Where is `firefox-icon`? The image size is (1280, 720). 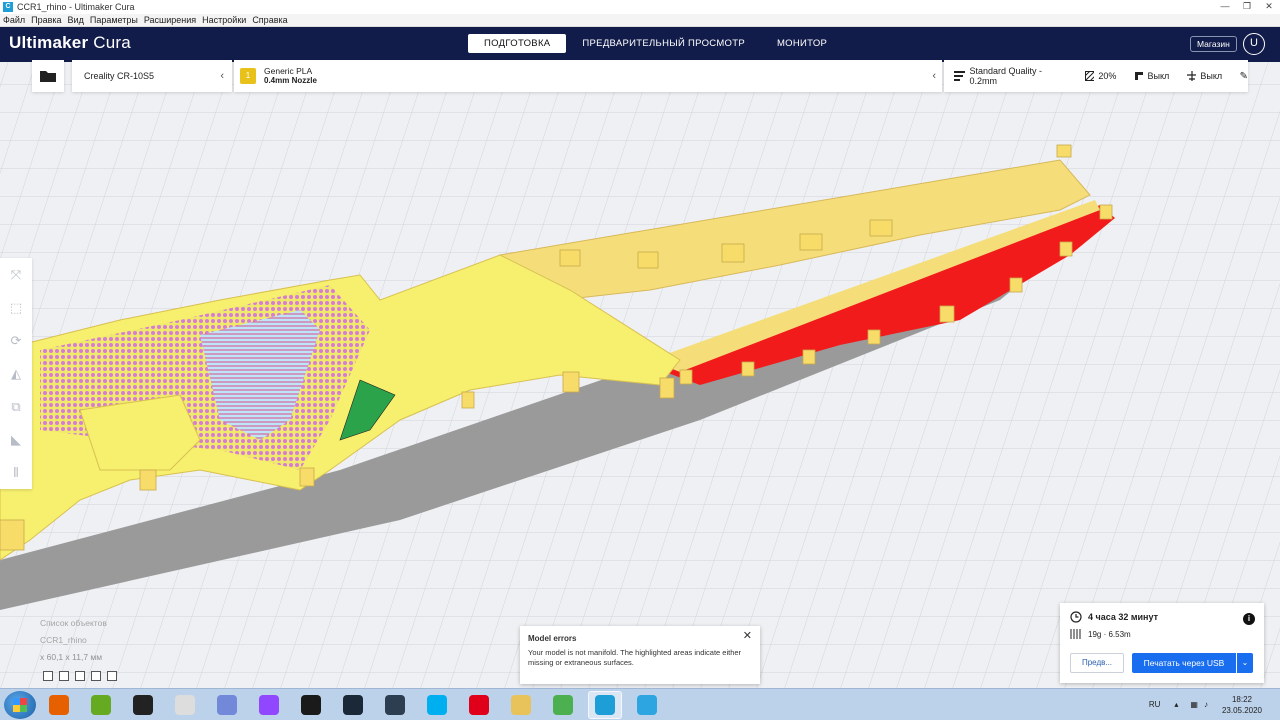
firefox-icon is located at coordinates (59, 705).